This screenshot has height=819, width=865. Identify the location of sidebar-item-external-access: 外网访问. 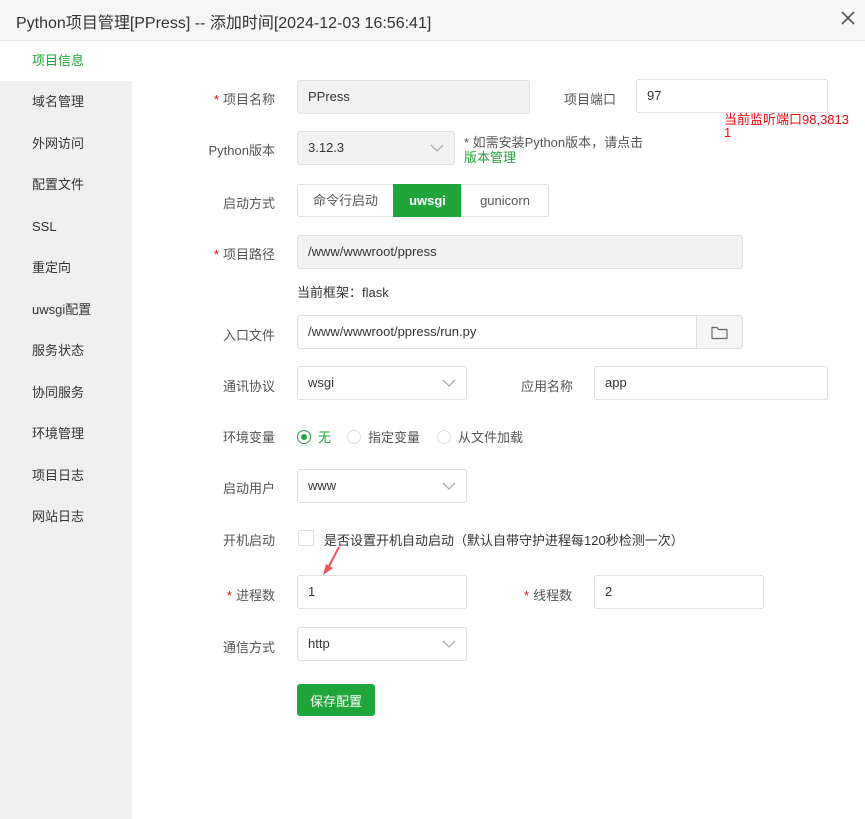
(66, 144).